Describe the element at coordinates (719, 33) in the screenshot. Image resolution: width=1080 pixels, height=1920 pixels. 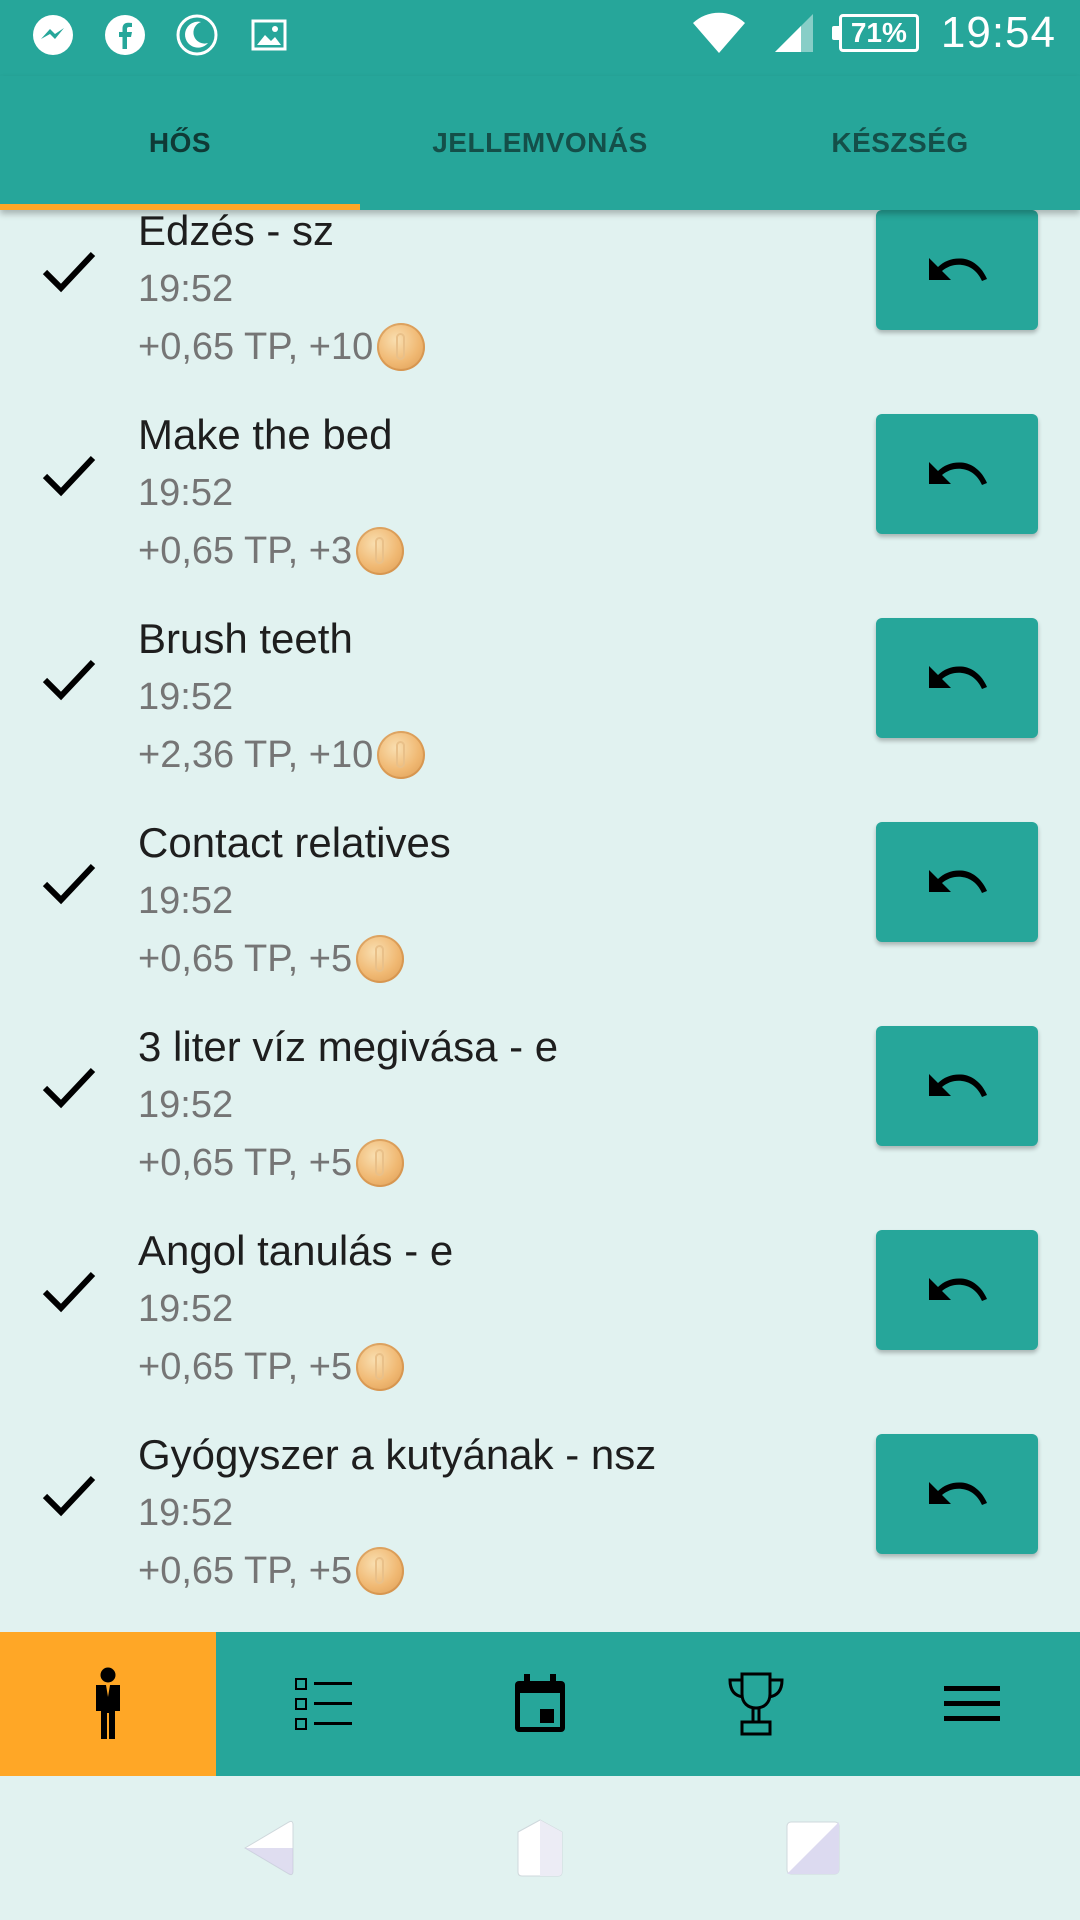
I see `wifi-icon` at that location.